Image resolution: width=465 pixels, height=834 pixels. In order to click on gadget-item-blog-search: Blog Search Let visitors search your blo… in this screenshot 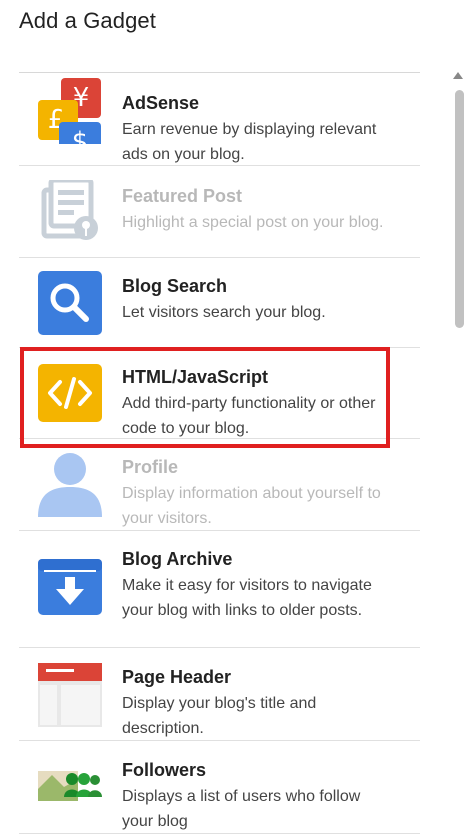, I will do `click(219, 303)`.